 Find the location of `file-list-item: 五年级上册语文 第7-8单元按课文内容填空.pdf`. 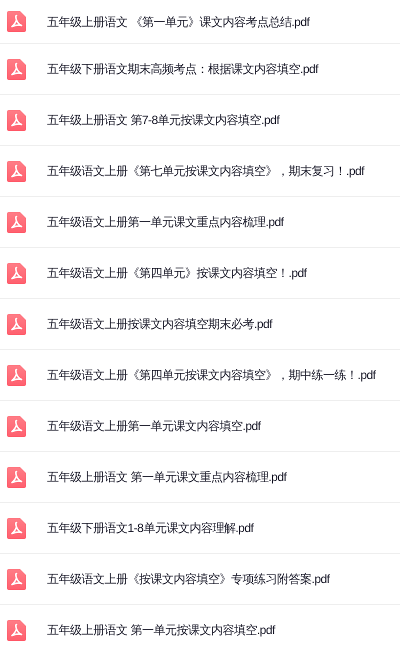

file-list-item: 五年级上册语文 第7-8单元按课文内容填空.pdf is located at coordinates (200, 120).